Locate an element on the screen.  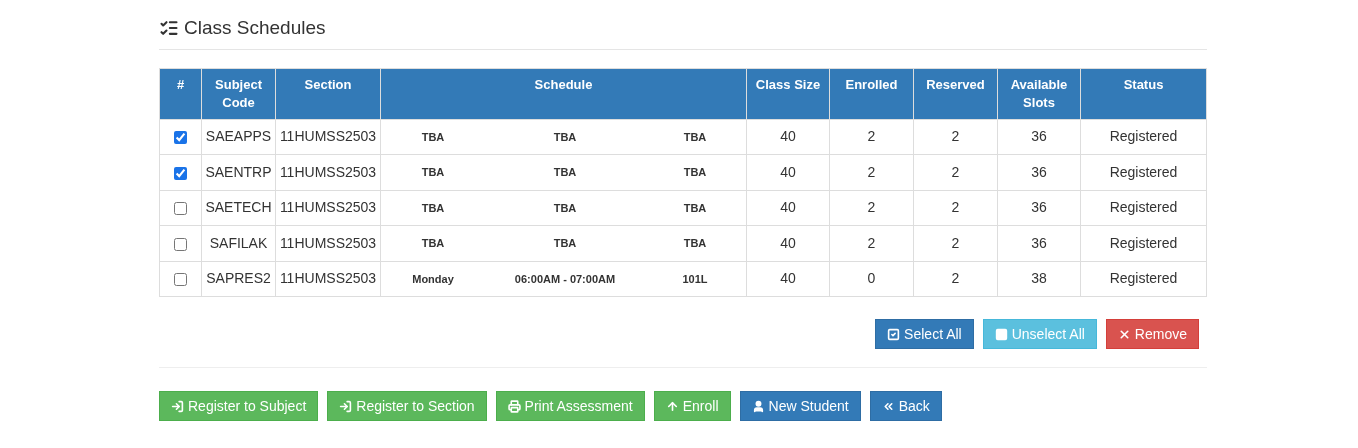
action-button: Print Assessment is located at coordinates (570, 406).